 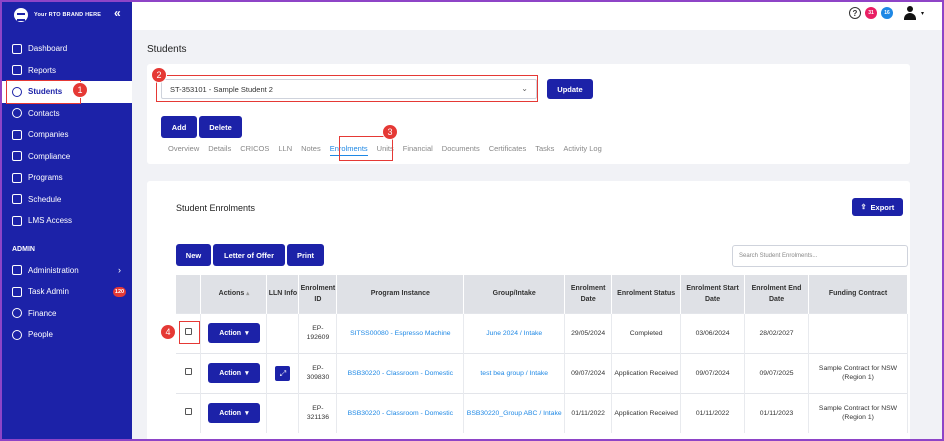 What do you see at coordinates (514, 332) in the screenshot?
I see `group-intake-link: June 2024 / Intake` at bounding box center [514, 332].